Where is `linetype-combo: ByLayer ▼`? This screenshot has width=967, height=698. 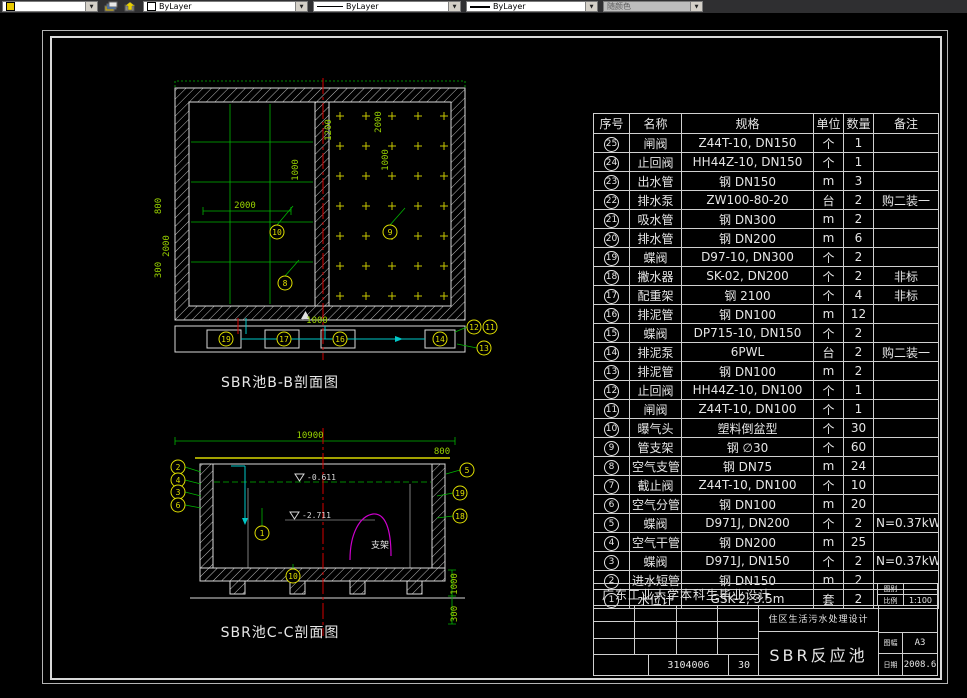
linetype-combo: ByLayer ▼ is located at coordinates (387, 6).